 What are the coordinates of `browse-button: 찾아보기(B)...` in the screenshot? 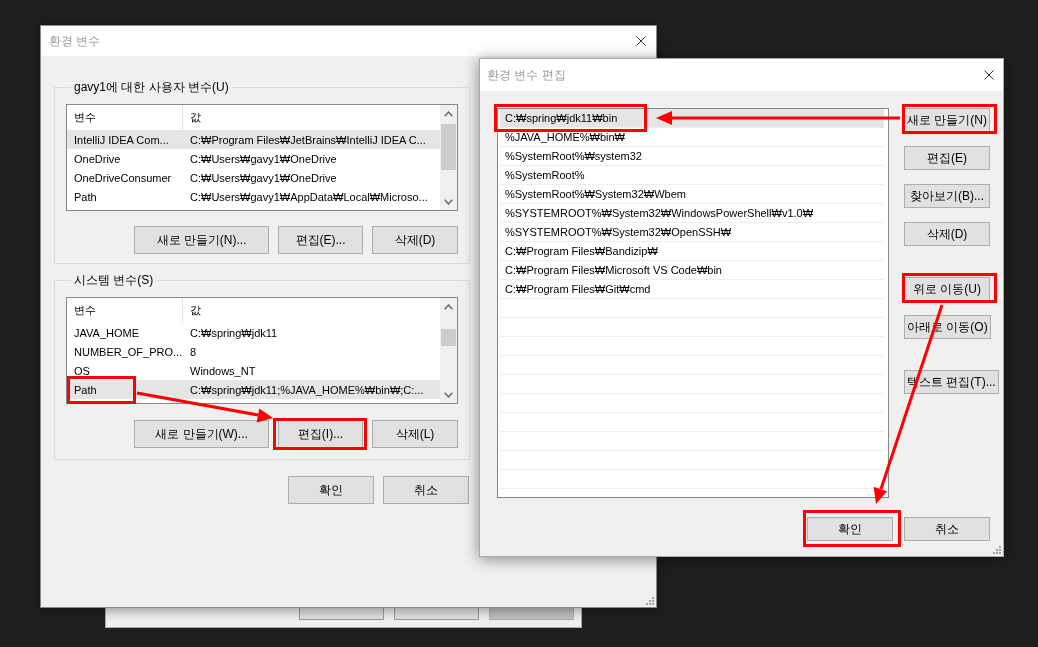 It's located at (947, 196).